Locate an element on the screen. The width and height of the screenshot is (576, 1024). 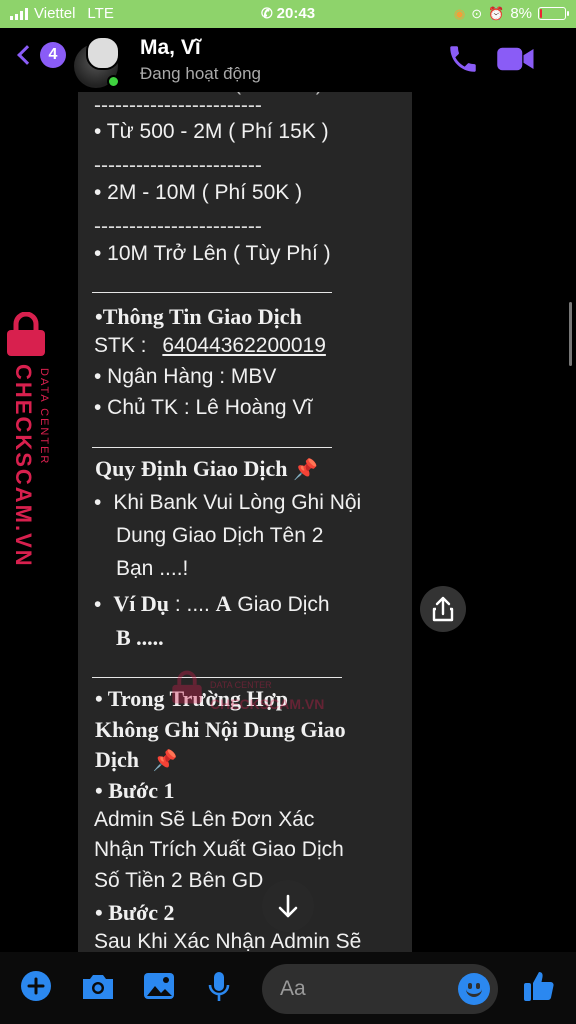
step-text: Nhận Trích Xuất Giao Dịch is located at coordinates (219, 849).